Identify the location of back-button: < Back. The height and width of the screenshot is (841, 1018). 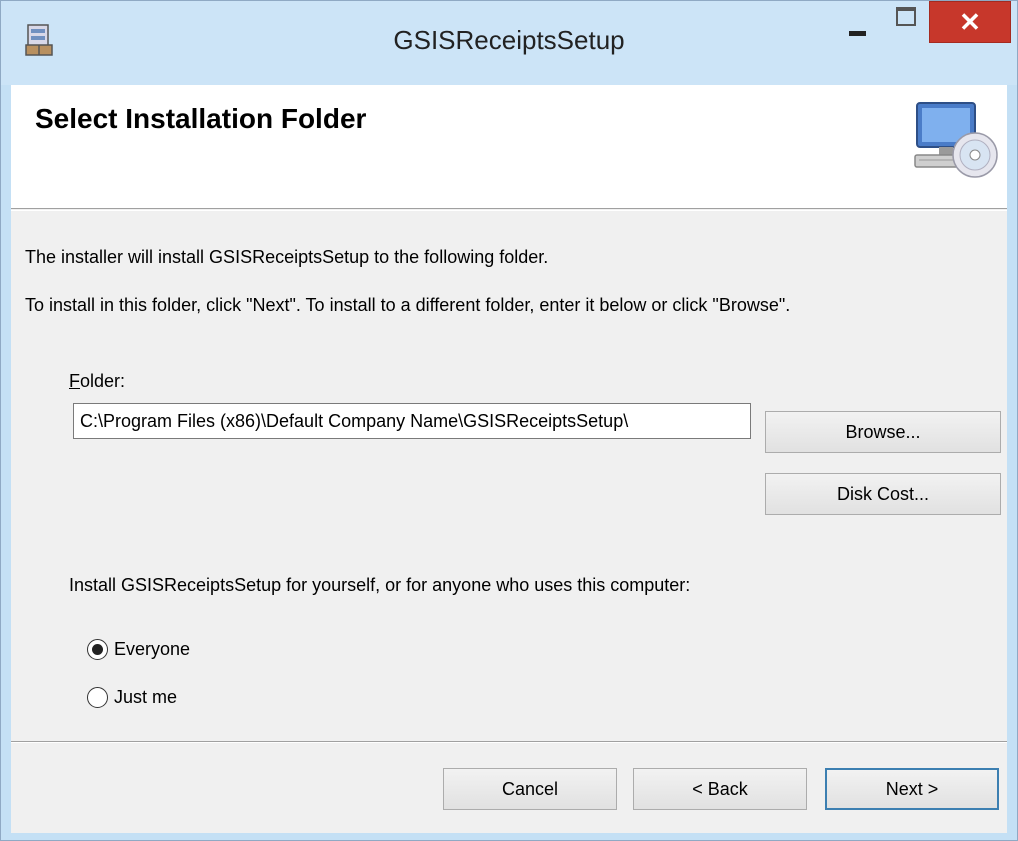
(720, 789).